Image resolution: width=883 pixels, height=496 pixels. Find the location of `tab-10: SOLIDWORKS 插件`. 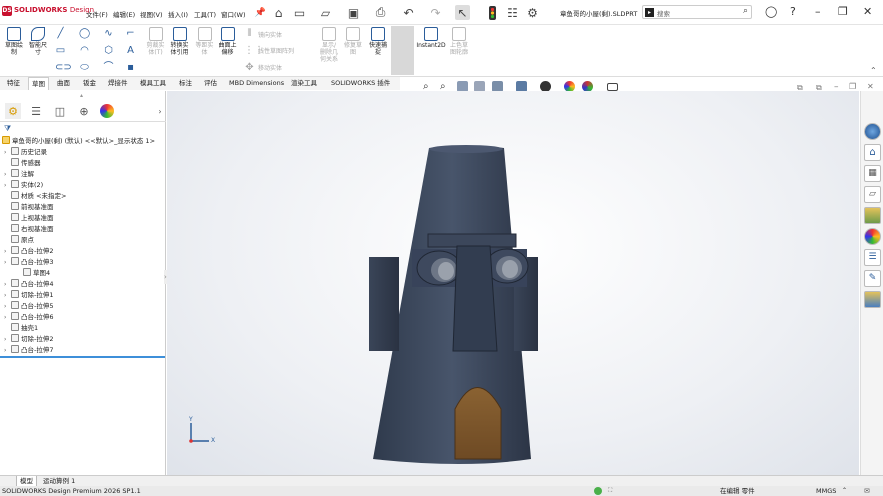

tab-10: SOLIDWORKS 插件 is located at coordinates (360, 83).